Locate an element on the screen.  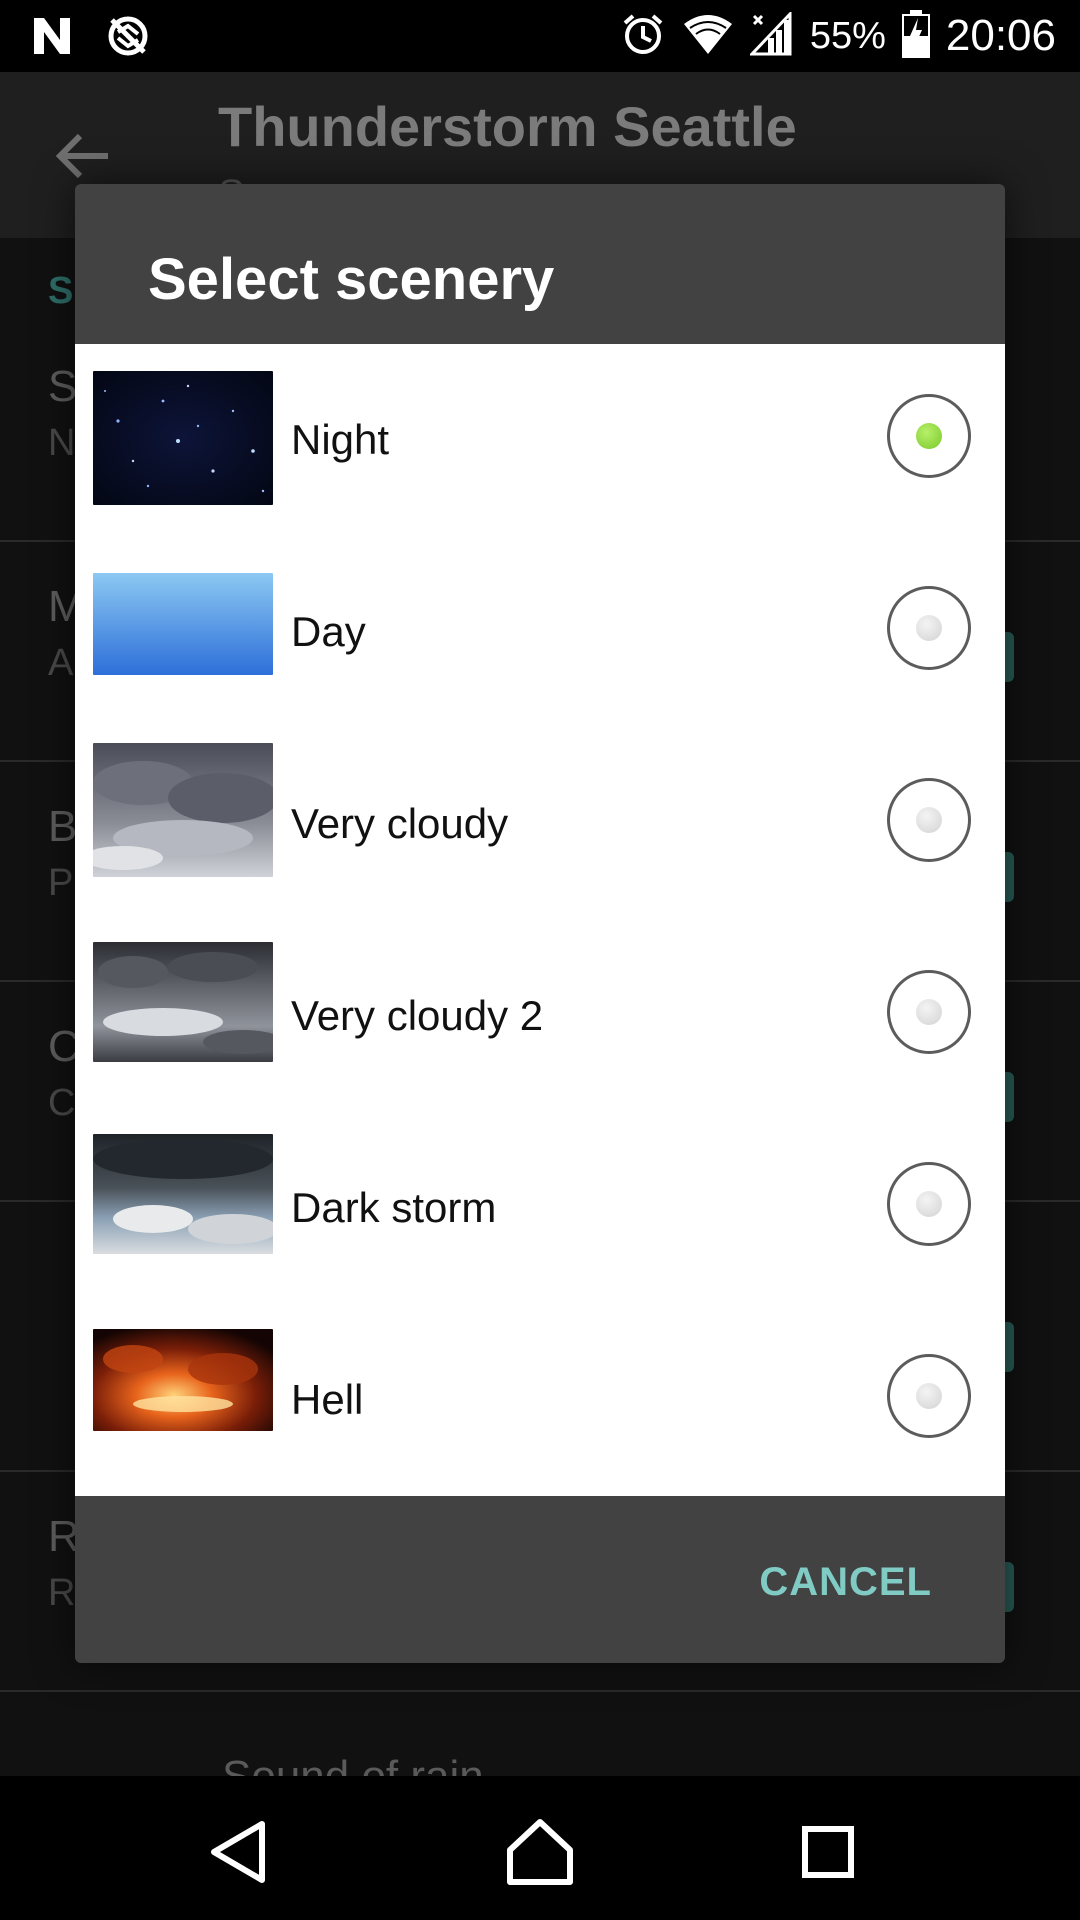
row-subtitle: A is located at coordinates (61, 663).